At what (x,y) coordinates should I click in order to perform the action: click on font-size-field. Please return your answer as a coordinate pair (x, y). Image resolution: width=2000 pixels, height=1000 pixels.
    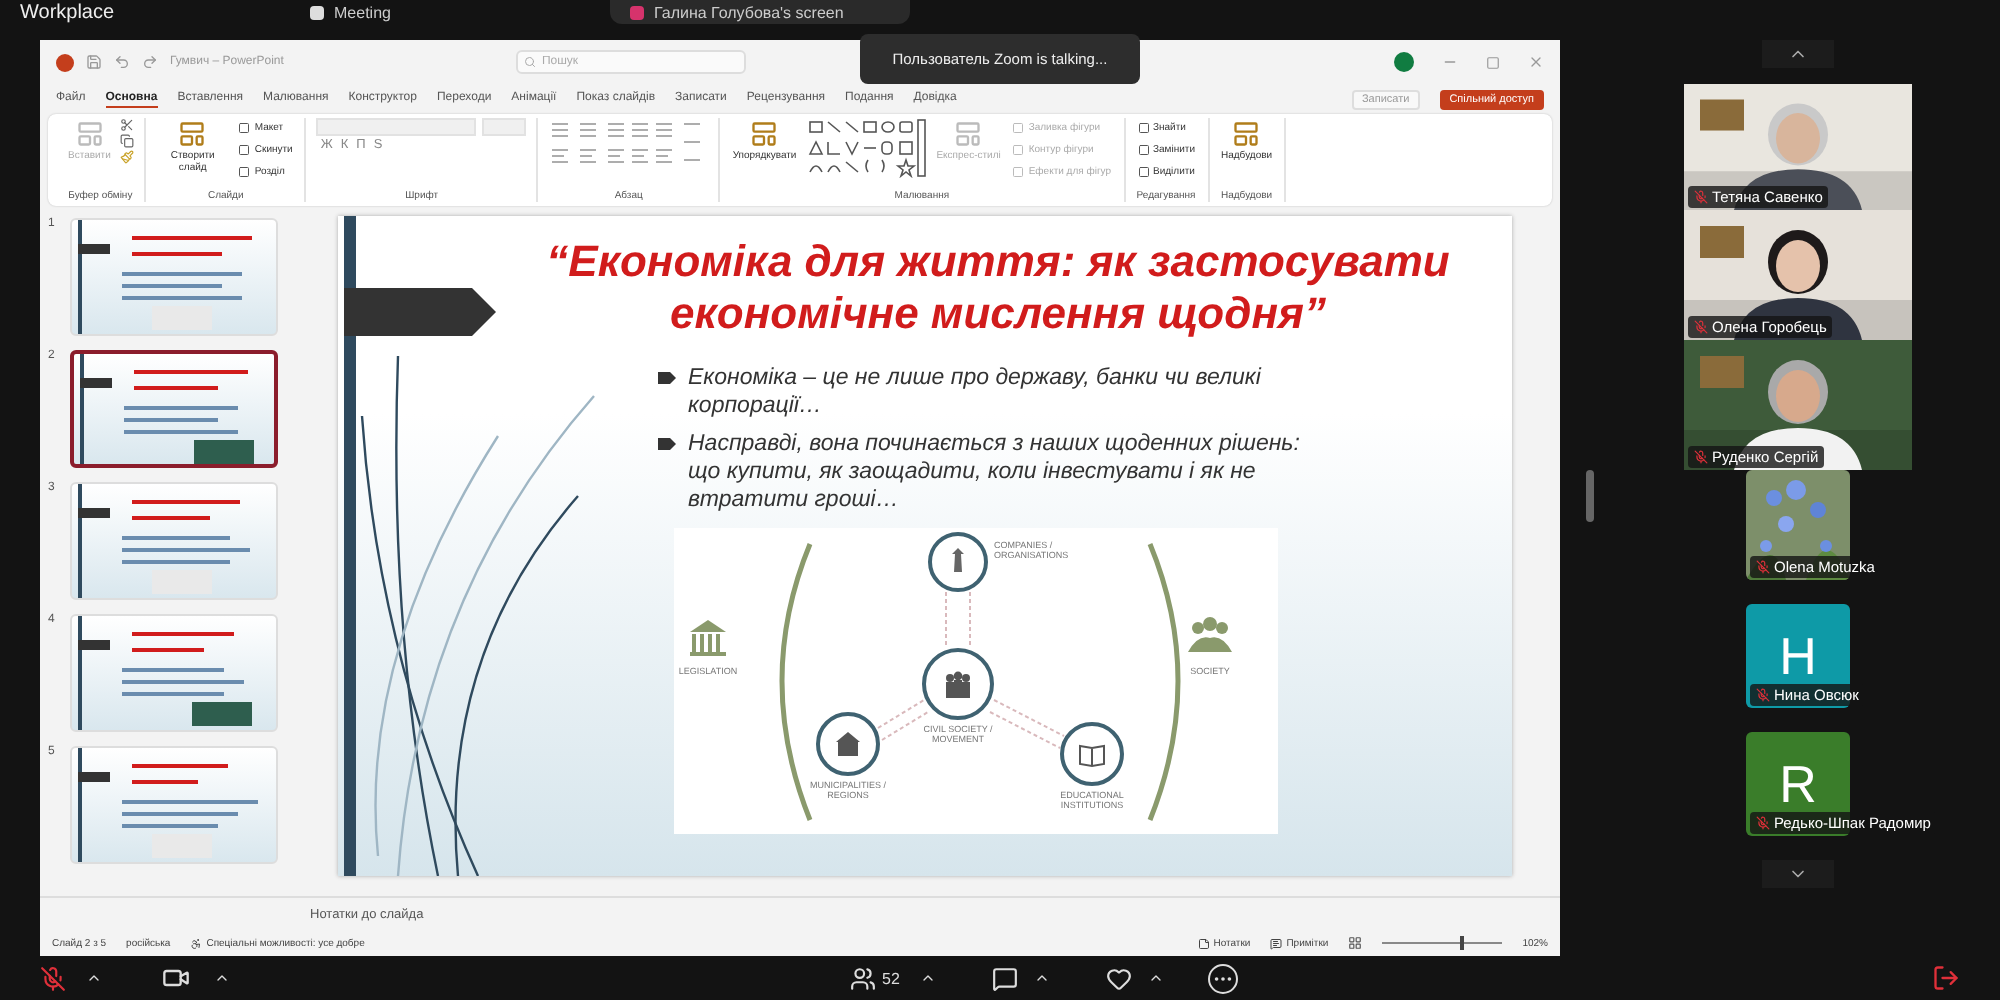
    Looking at the image, I should click on (504, 127).